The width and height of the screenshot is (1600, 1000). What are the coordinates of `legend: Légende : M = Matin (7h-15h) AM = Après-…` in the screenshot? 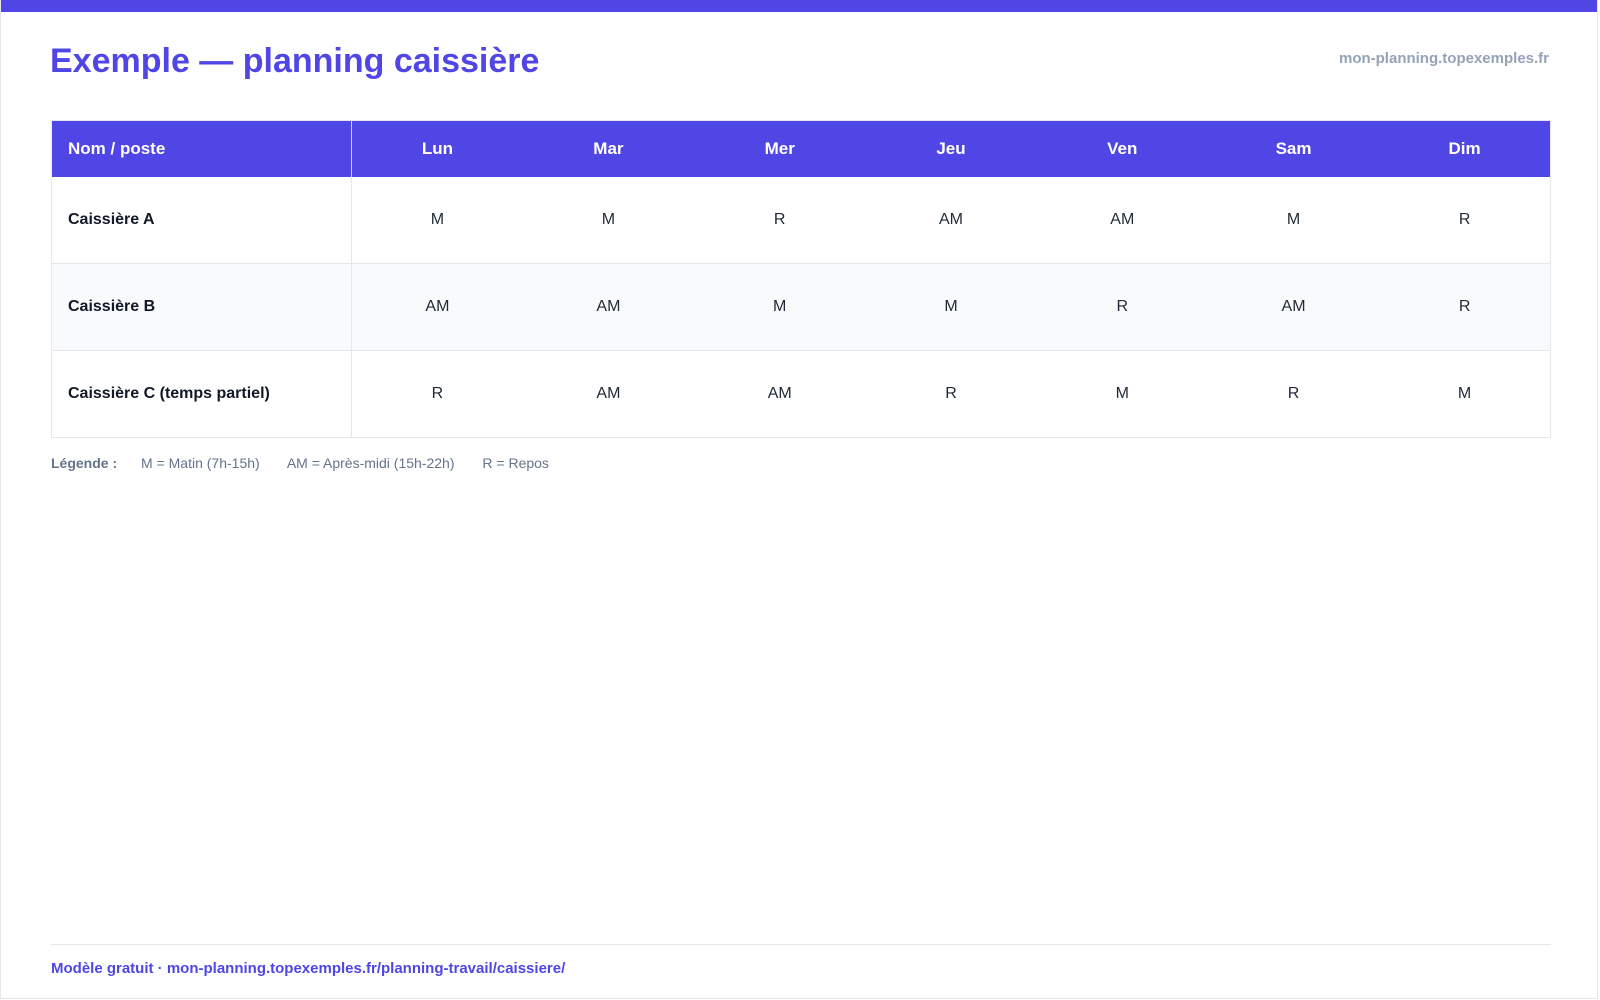 It's located at (312, 463).